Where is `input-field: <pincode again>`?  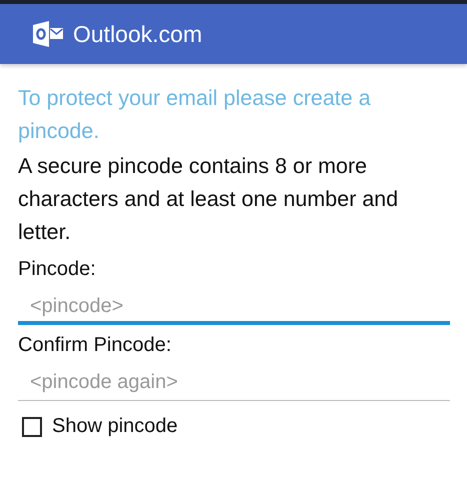
input-field: <pincode again> is located at coordinates (234, 383).